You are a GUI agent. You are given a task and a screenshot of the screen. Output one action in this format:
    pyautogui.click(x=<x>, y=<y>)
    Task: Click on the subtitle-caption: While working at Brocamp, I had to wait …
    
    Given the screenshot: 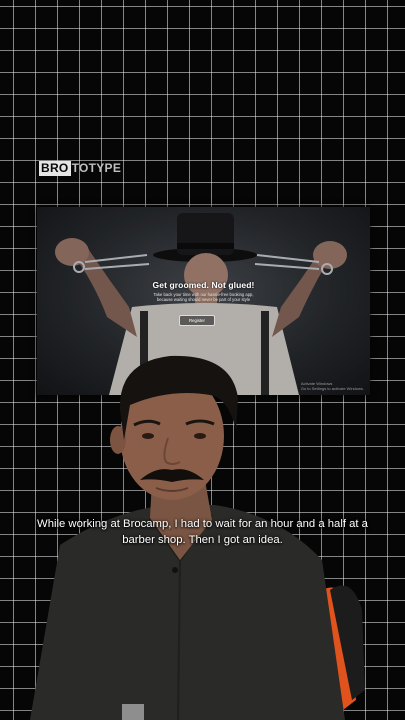 What is the action you would take?
    pyautogui.click(x=202, y=532)
    